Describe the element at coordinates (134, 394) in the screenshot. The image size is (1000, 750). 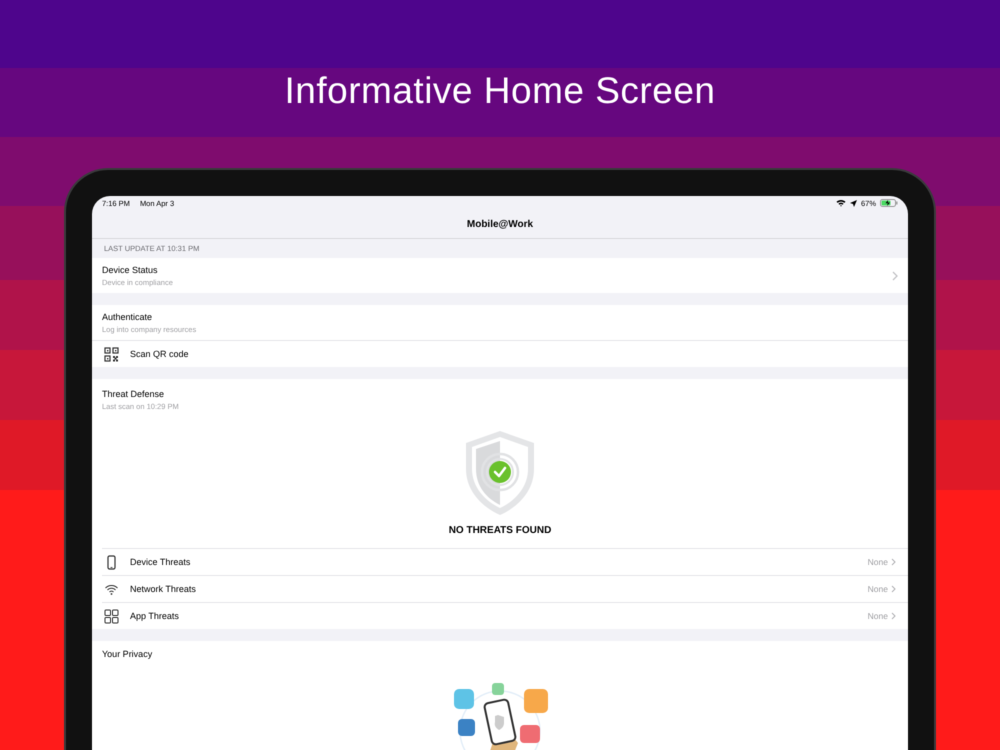
I see `row-title: Threat Defense` at that location.